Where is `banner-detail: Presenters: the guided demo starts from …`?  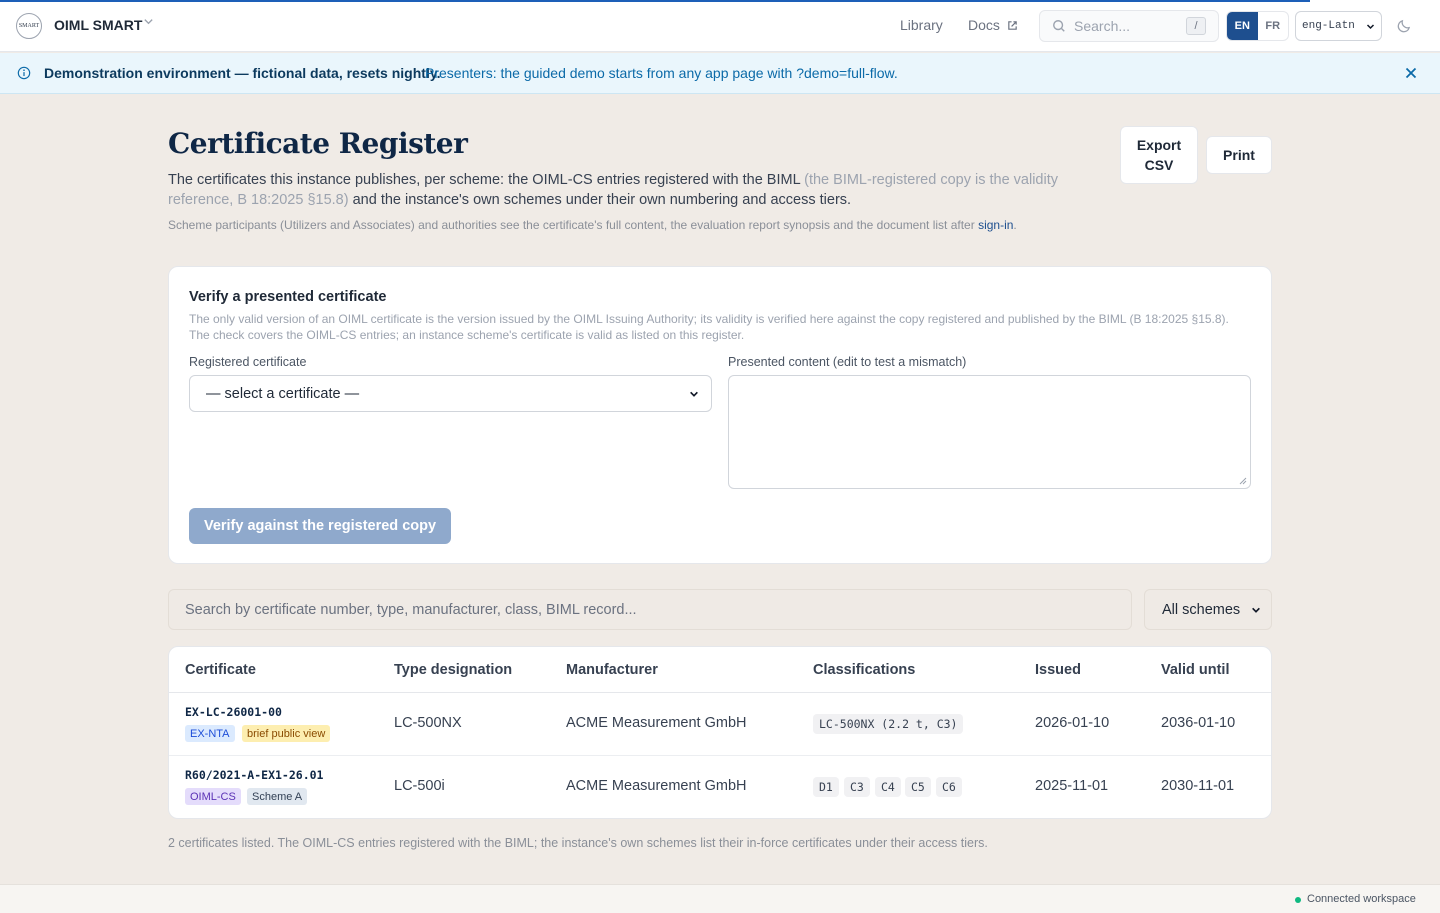 banner-detail: Presenters: the guided demo starts from … is located at coordinates (661, 73).